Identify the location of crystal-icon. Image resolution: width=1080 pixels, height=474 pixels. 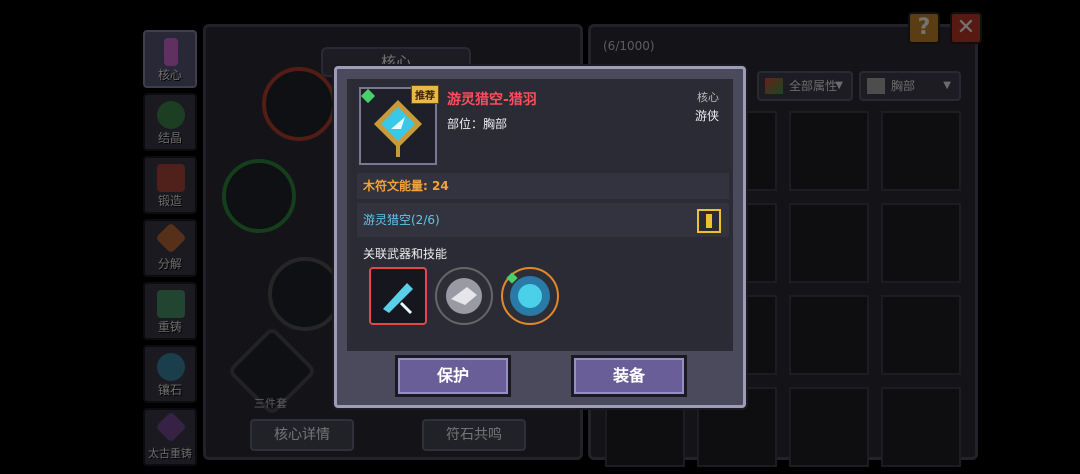
(171, 115).